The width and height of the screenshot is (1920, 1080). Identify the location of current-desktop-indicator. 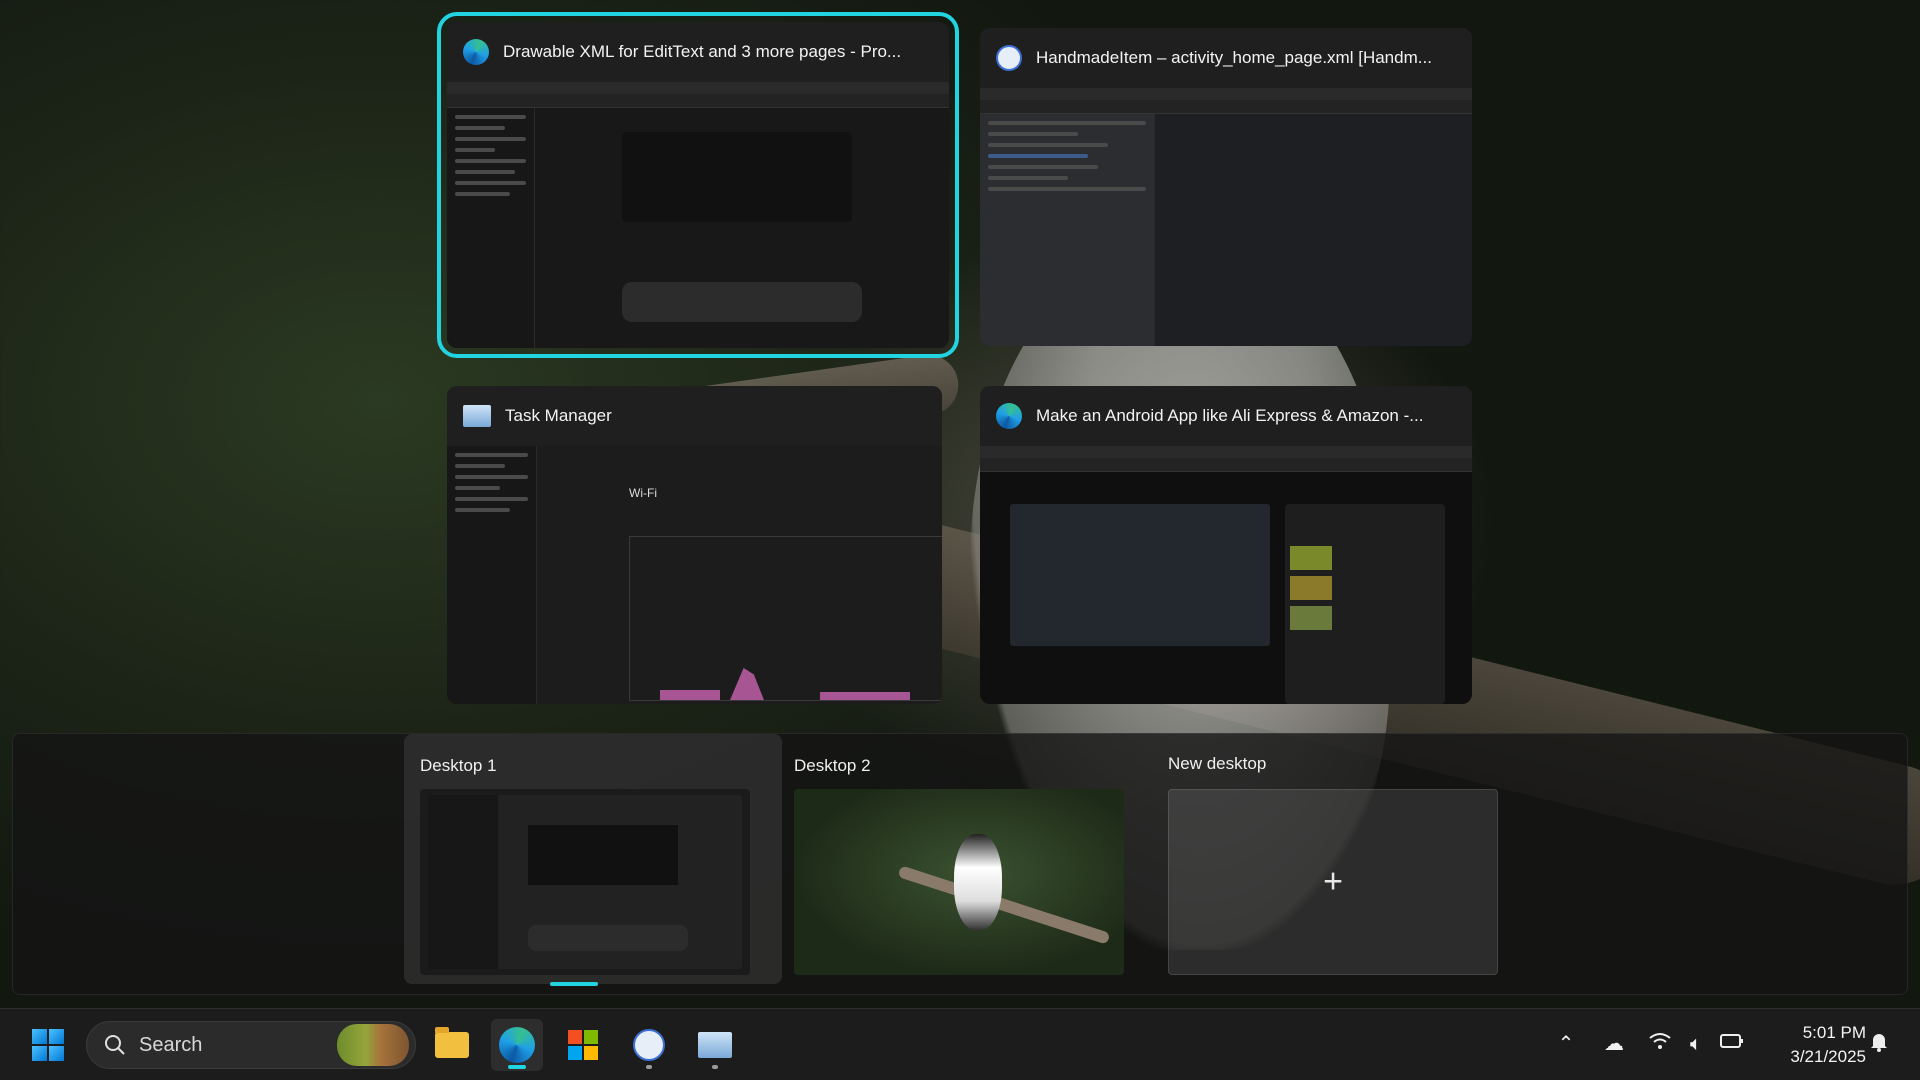
(574, 984).